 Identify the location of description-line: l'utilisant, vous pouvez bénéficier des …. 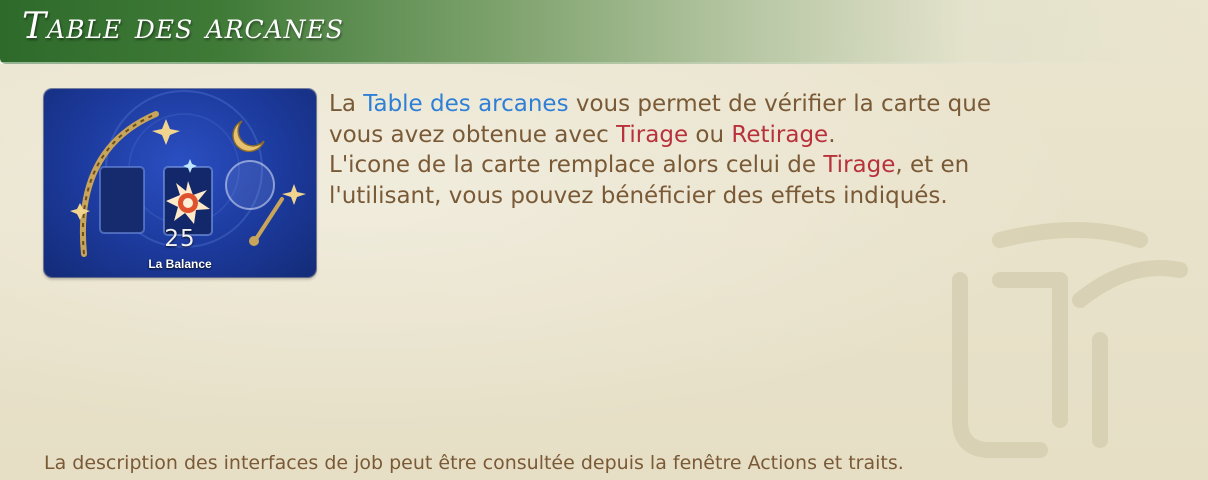
(764, 196).